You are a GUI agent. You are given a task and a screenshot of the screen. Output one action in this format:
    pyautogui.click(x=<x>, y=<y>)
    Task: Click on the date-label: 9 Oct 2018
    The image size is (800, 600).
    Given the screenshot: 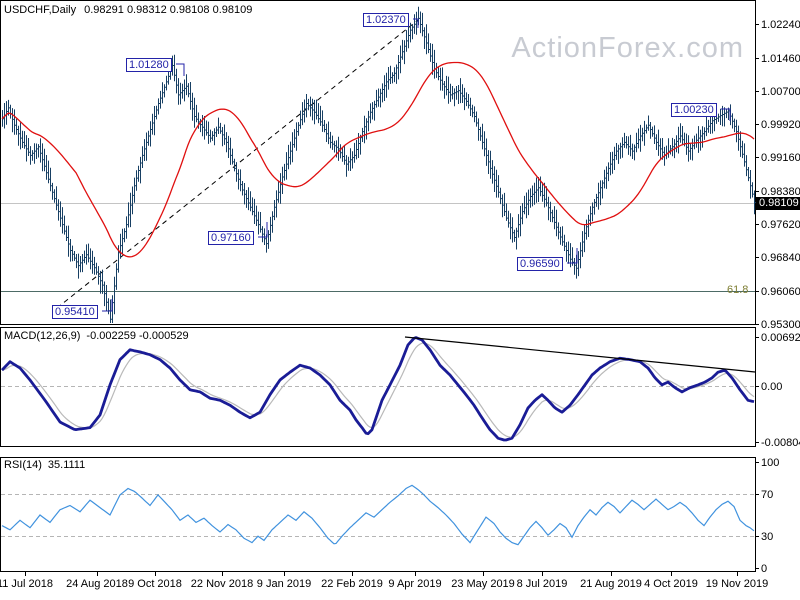 What is the action you would take?
    pyautogui.click(x=155, y=584)
    